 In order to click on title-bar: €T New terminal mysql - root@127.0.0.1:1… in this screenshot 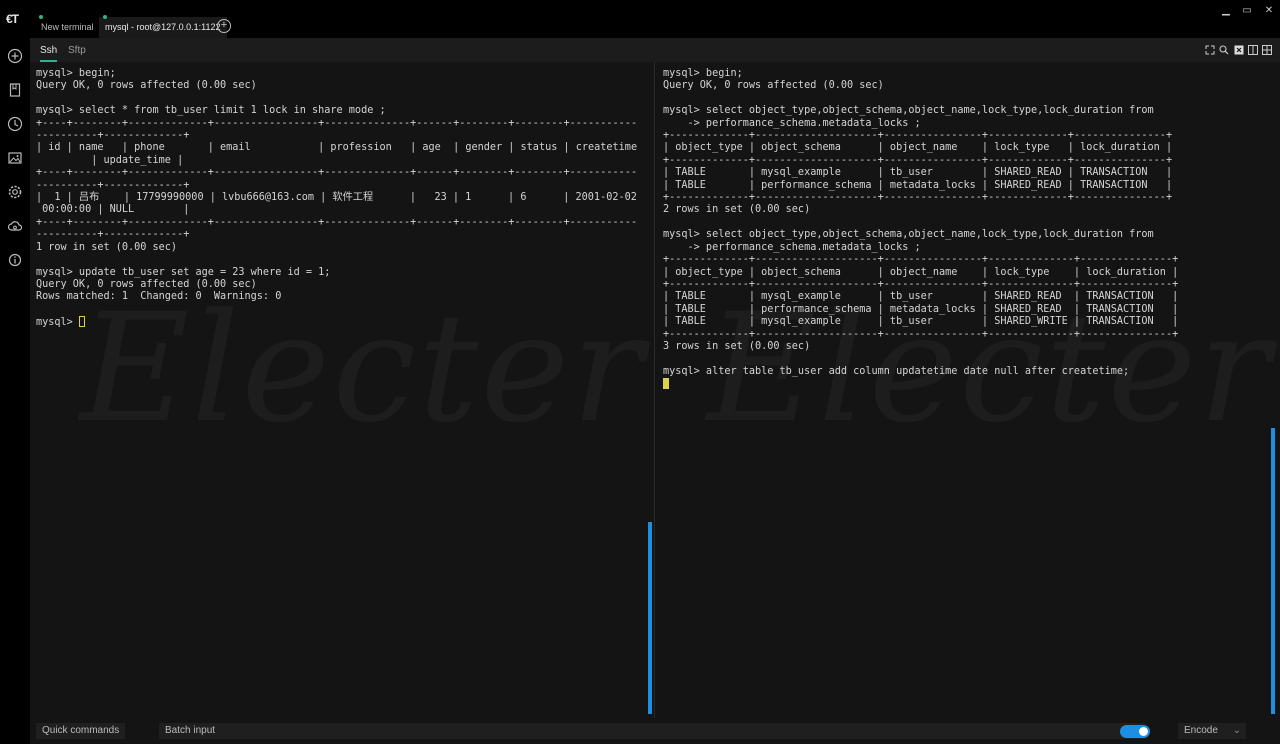, I will do `click(640, 19)`.